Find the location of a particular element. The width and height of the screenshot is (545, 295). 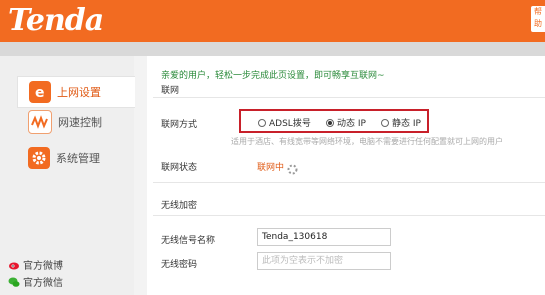

ssid-input: Tenda_130618 is located at coordinates (324, 237).